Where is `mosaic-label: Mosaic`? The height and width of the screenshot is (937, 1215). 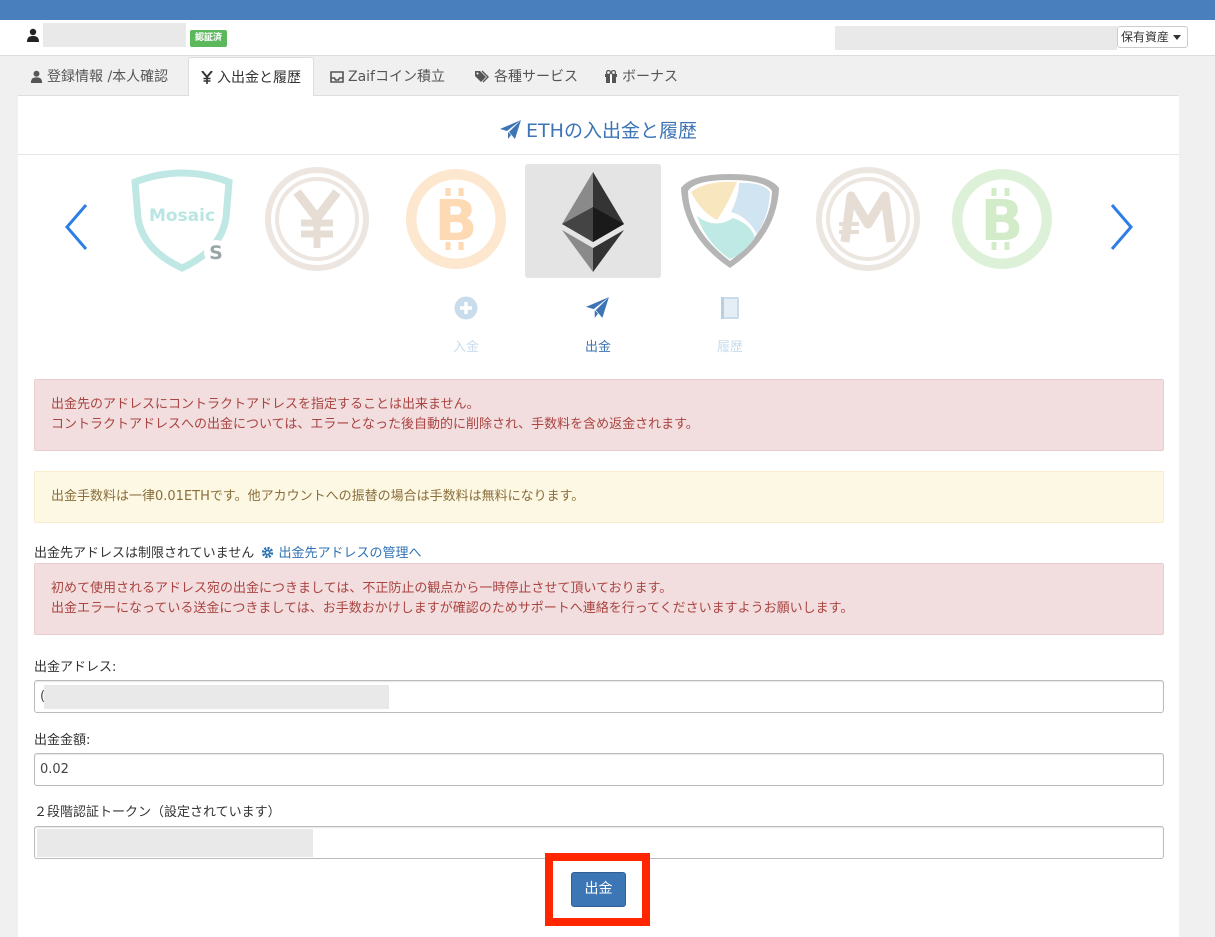 mosaic-label: Mosaic is located at coordinates (182, 216).